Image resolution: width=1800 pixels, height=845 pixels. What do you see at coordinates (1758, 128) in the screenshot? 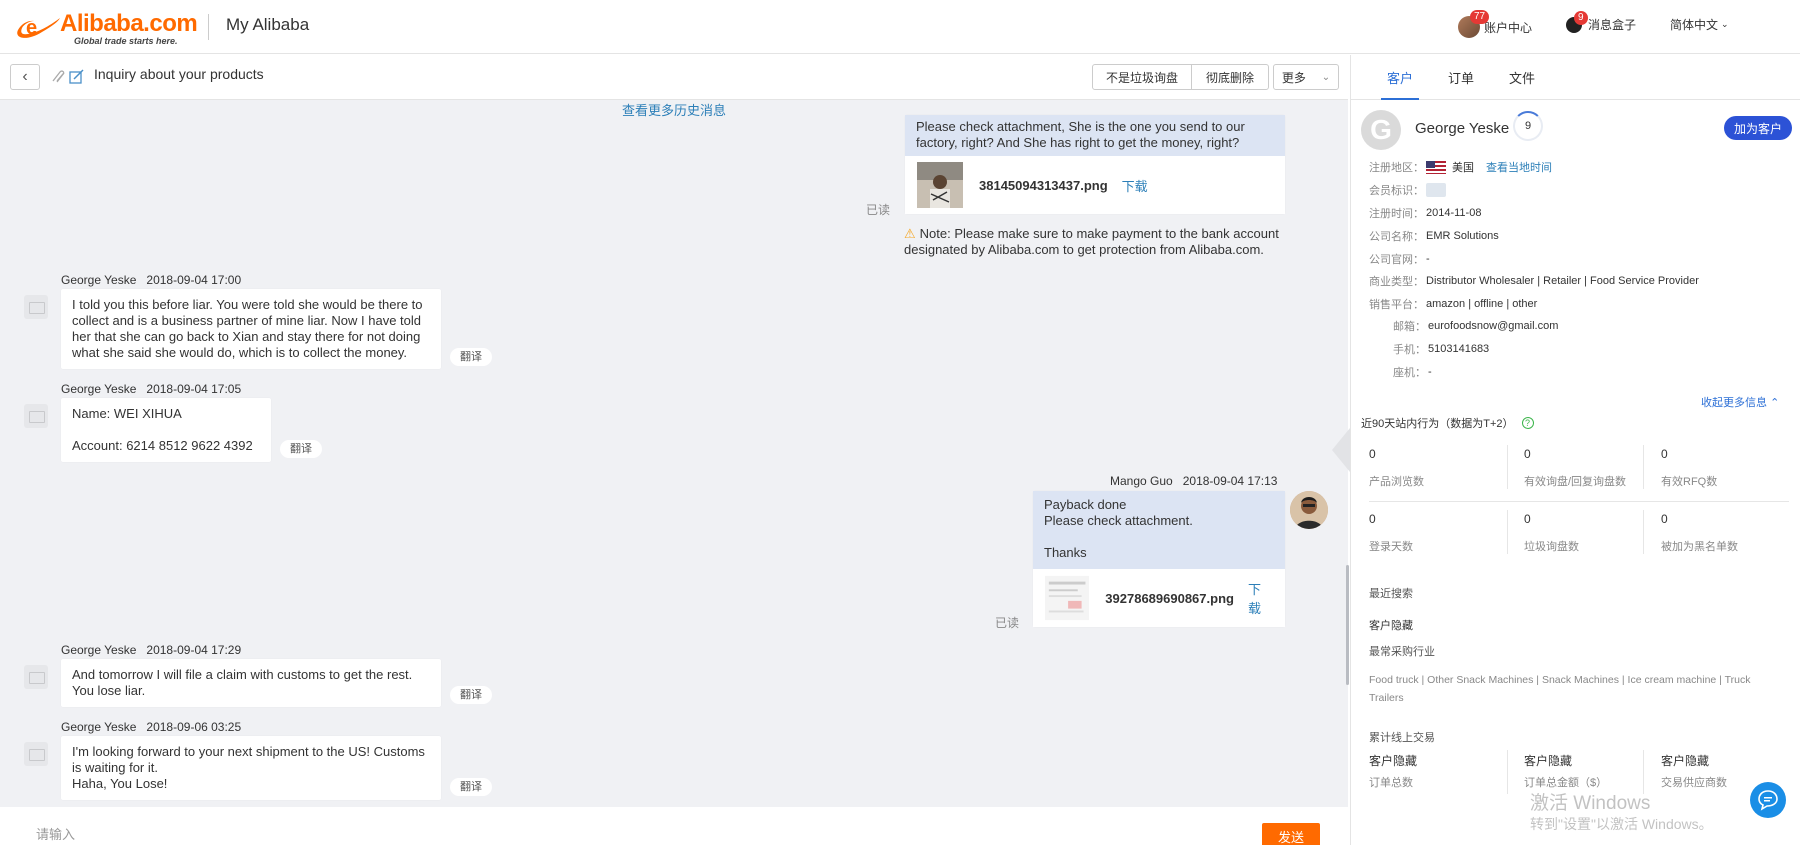
I see `add-customer-button: 加为客户` at bounding box center [1758, 128].